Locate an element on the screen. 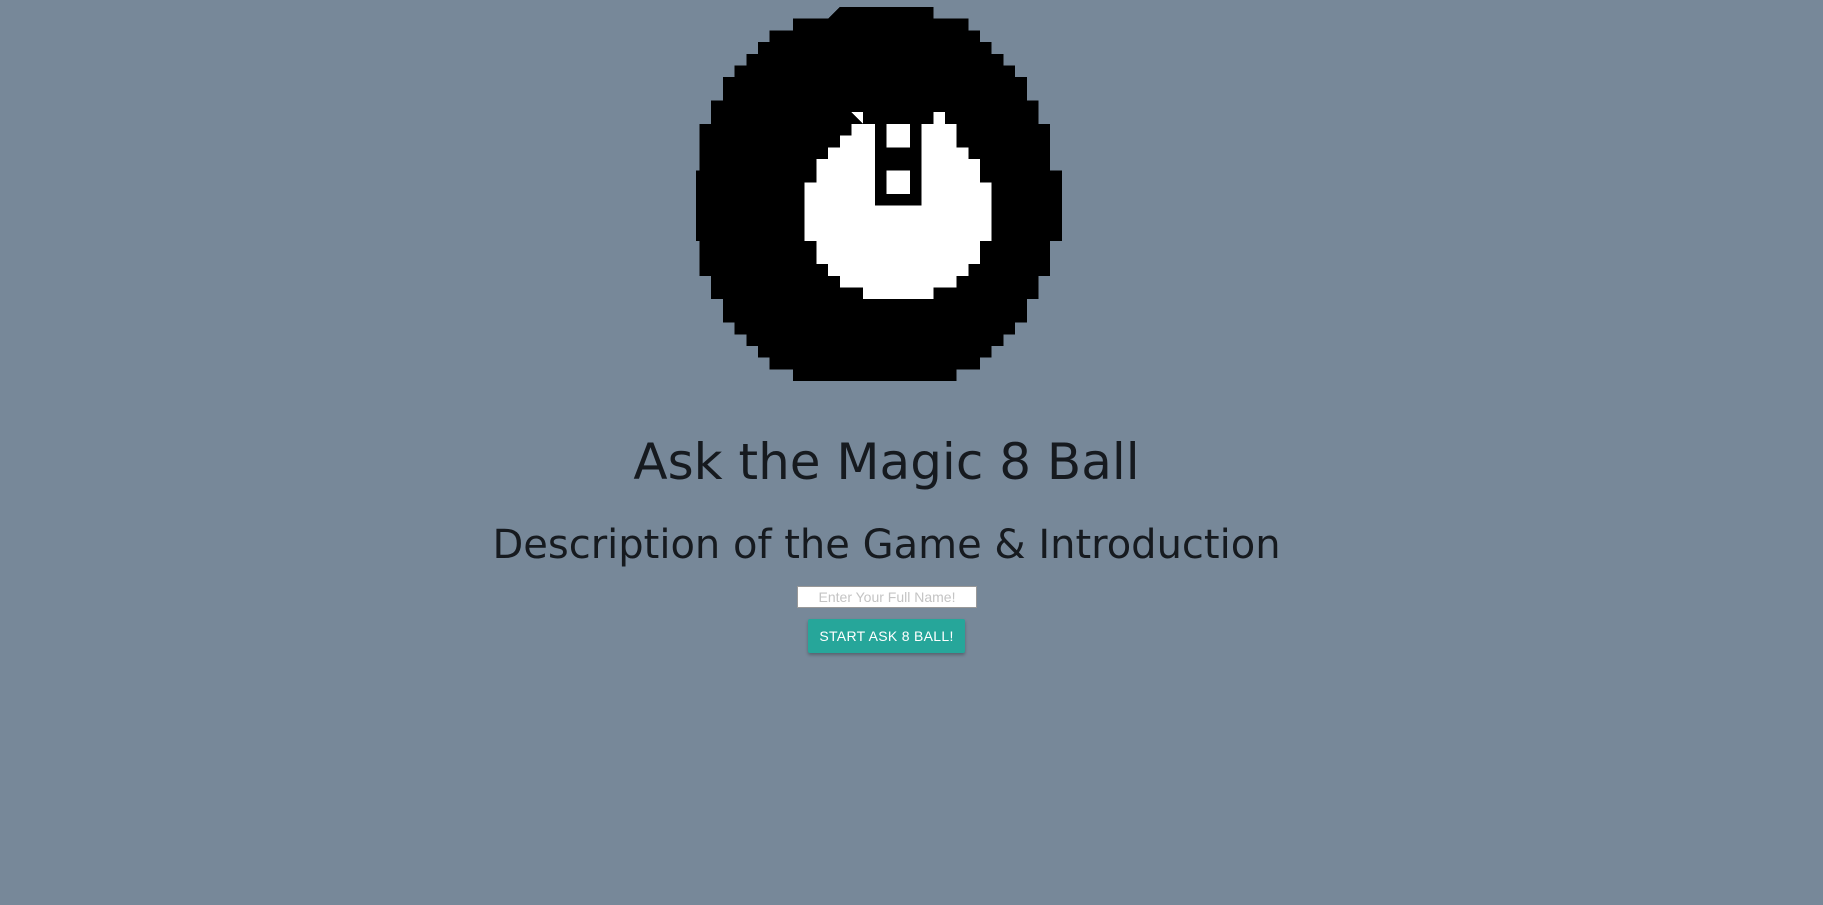  eight-bottom-dot is located at coordinates (898, 182).